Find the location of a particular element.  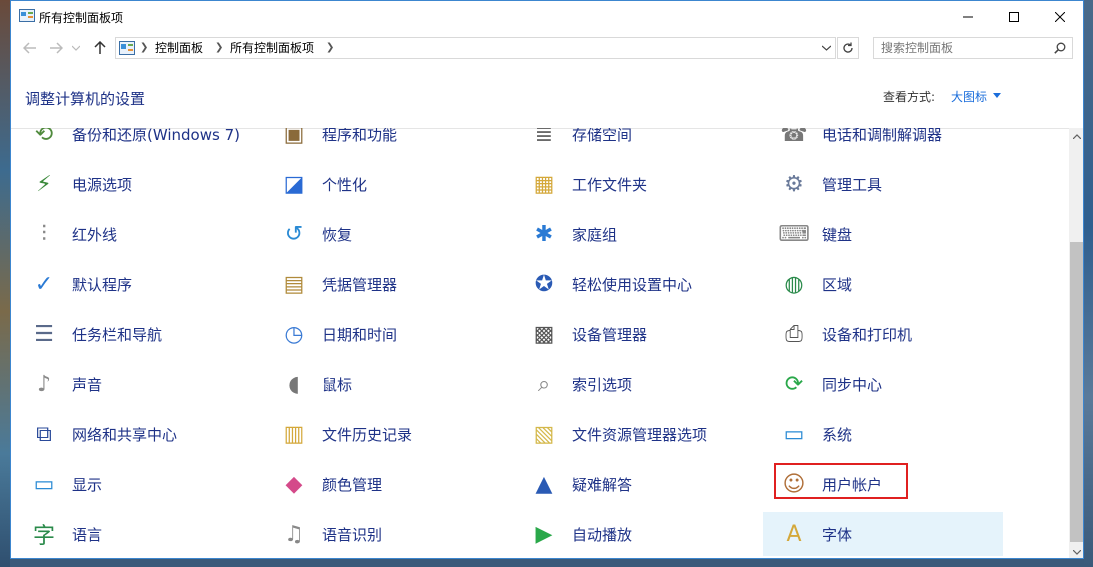

item-label: 日期和时间 is located at coordinates (360, 335).